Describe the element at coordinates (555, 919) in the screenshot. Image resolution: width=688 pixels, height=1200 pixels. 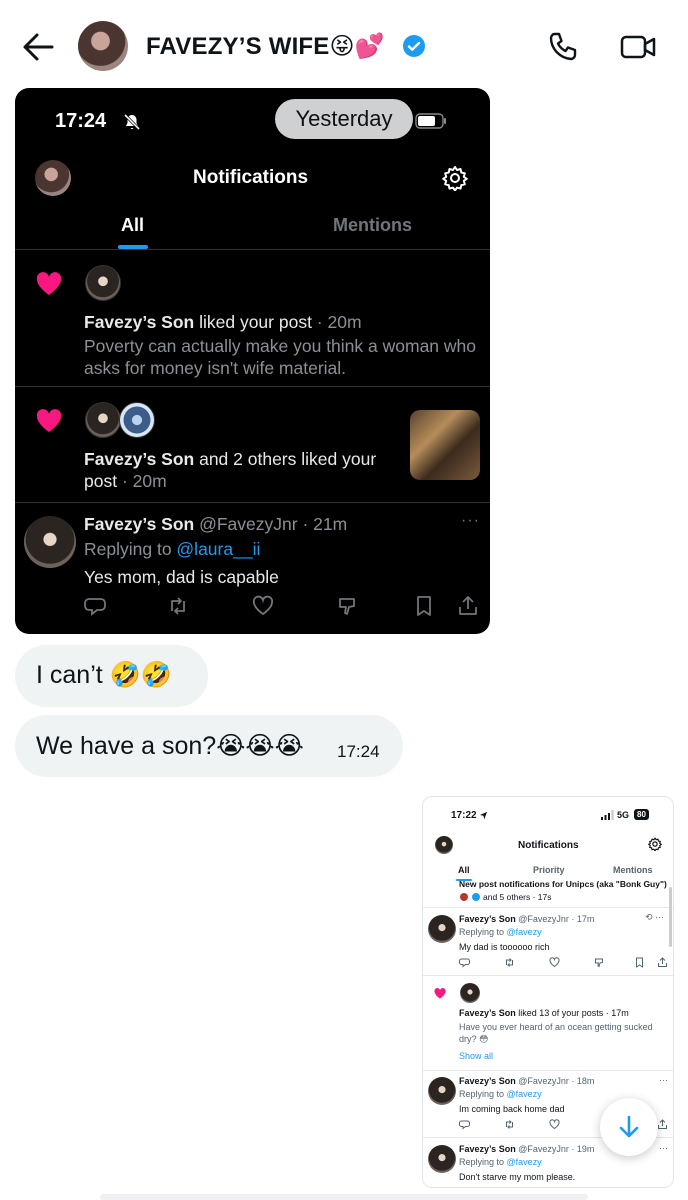
I see `user-handle: @FavezyJnr · 17m` at that location.